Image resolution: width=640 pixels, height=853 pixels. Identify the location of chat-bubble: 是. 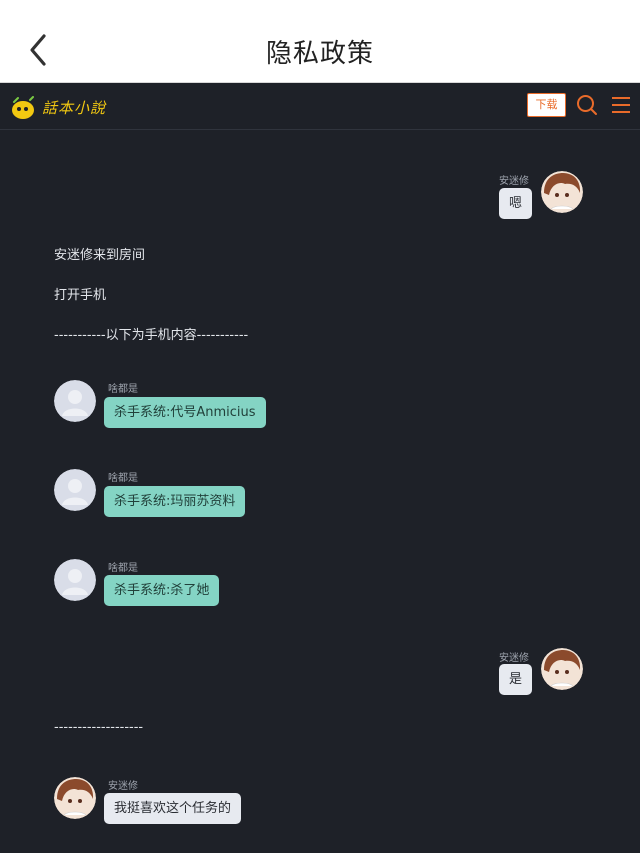
(516, 679).